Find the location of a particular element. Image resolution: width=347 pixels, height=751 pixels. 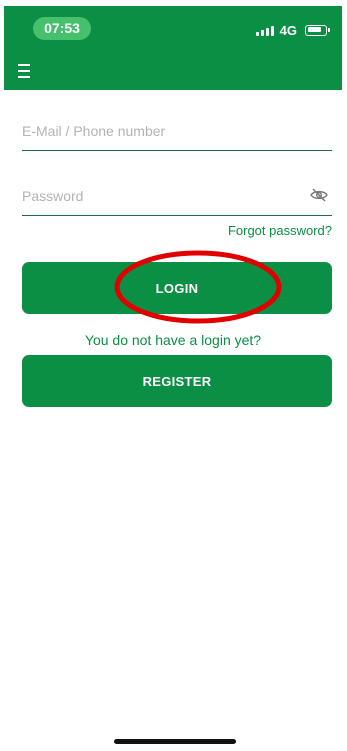

forgot-password-link: Forgot password? is located at coordinates (280, 230).